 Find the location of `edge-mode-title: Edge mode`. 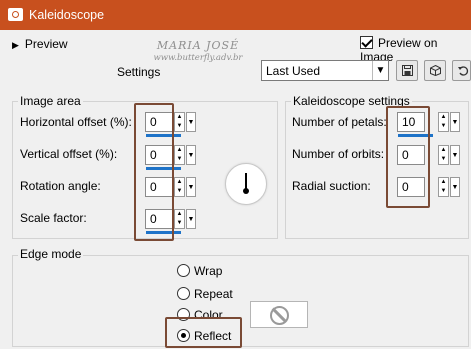

edge-mode-title: Edge mode is located at coordinates (51, 254).